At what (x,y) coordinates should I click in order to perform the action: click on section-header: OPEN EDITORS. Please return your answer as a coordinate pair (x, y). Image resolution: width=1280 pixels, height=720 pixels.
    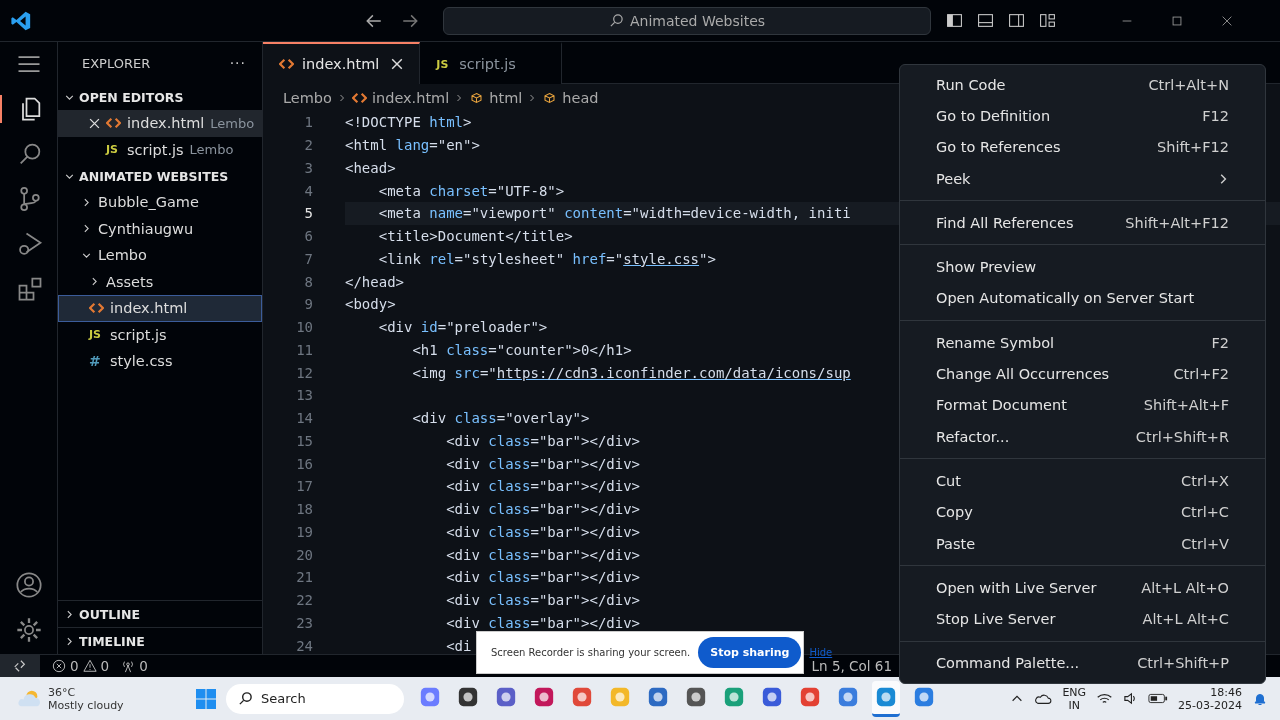
    Looking at the image, I should click on (160, 97).